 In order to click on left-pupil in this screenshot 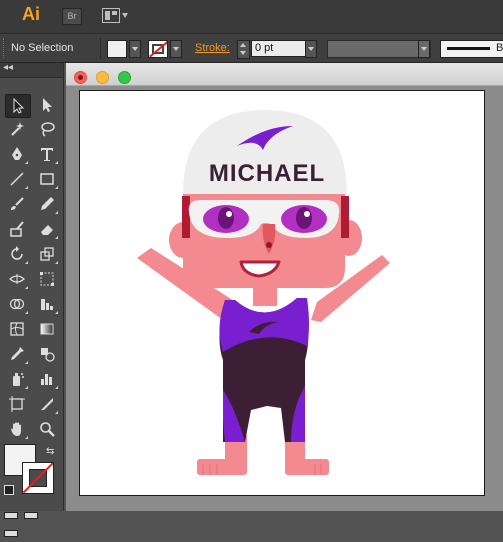, I will do `click(226, 218)`.